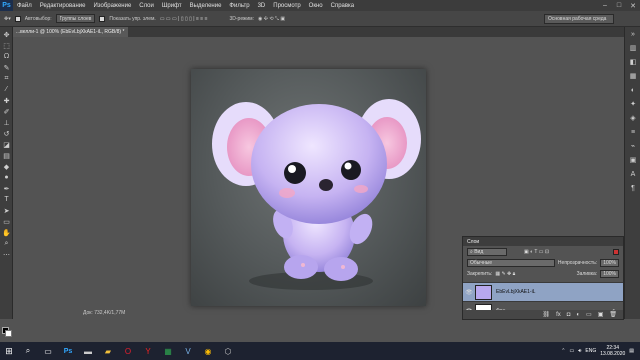 The image size is (640, 360). What do you see at coordinates (184, 19) in the screenshot?
I see `align-icons: ▭ ▭ ▭ | ▯ ▯ ▯ | ≡ ≡ ≡` at bounding box center [184, 19].